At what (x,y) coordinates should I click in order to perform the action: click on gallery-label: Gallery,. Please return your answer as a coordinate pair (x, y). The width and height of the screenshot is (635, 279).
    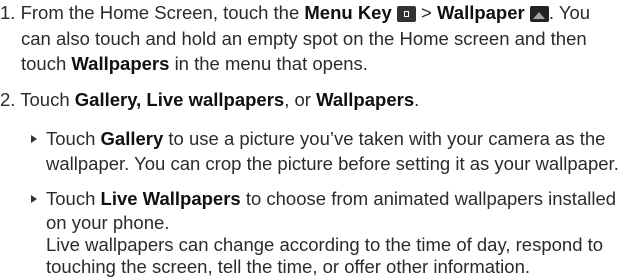
    Looking at the image, I should click on (108, 99).